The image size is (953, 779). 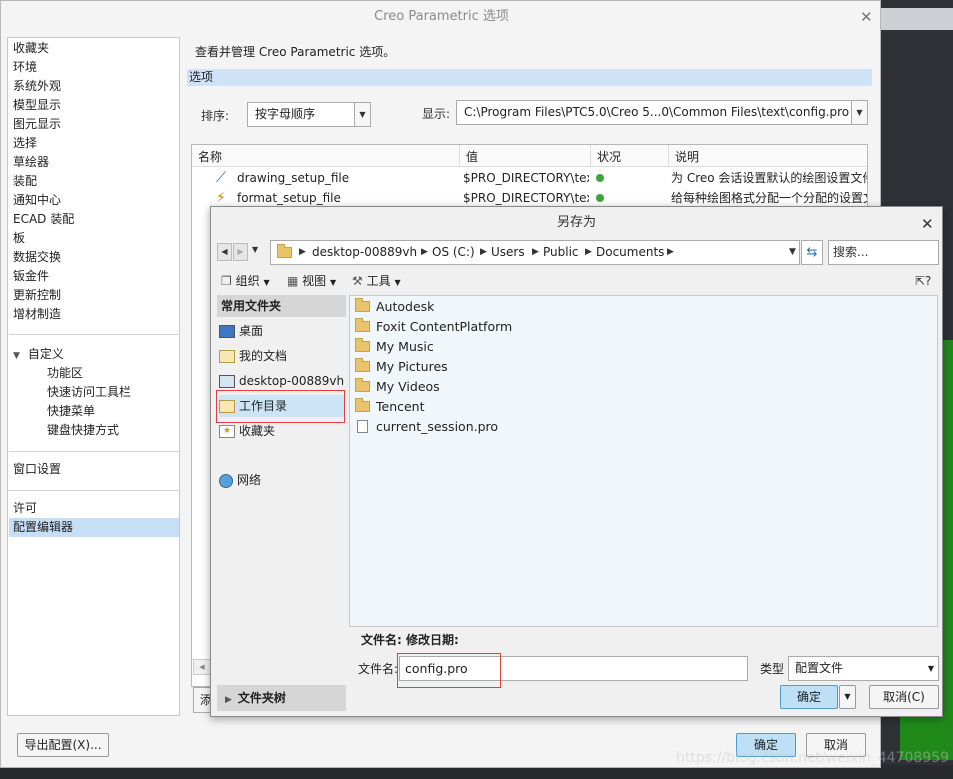 I want to click on nav-item-sheetmetal: 钣金件, so click(x=31, y=276).